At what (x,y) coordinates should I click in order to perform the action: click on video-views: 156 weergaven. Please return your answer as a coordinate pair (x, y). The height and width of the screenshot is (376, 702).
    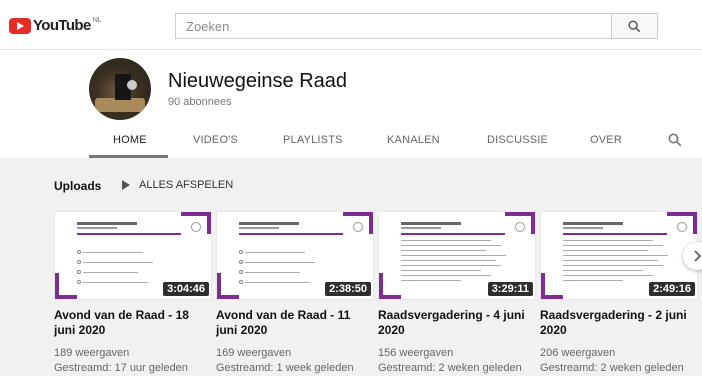
    Looking at the image, I should click on (416, 353).